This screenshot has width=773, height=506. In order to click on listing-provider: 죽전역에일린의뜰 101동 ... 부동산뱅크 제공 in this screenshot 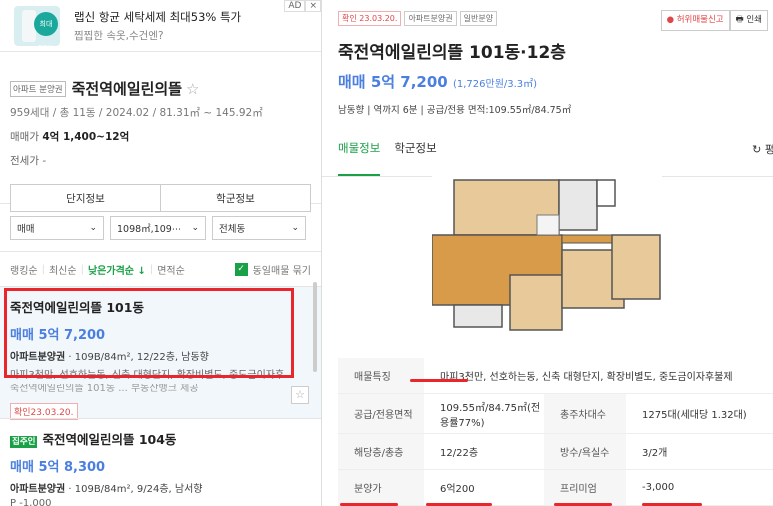, I will do `click(104, 388)`.